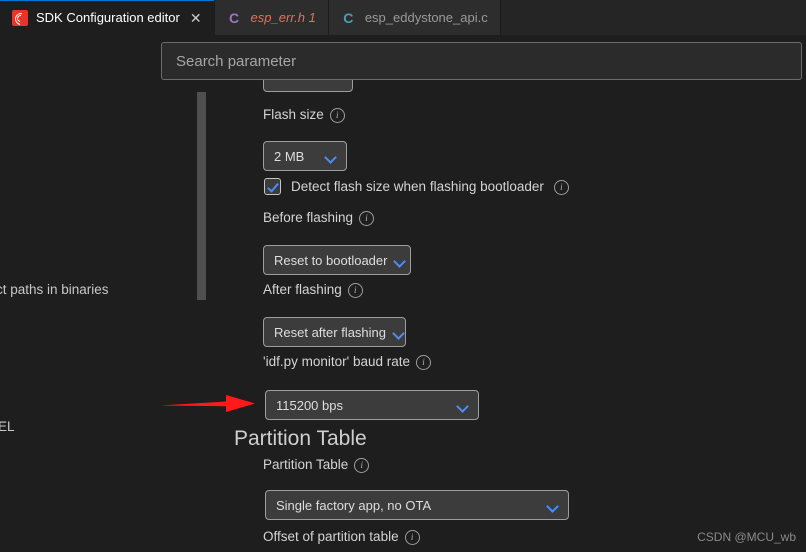 The image size is (806, 552). Describe the element at coordinates (19, 17) in the screenshot. I see `esp-idf-logo-icon` at that location.